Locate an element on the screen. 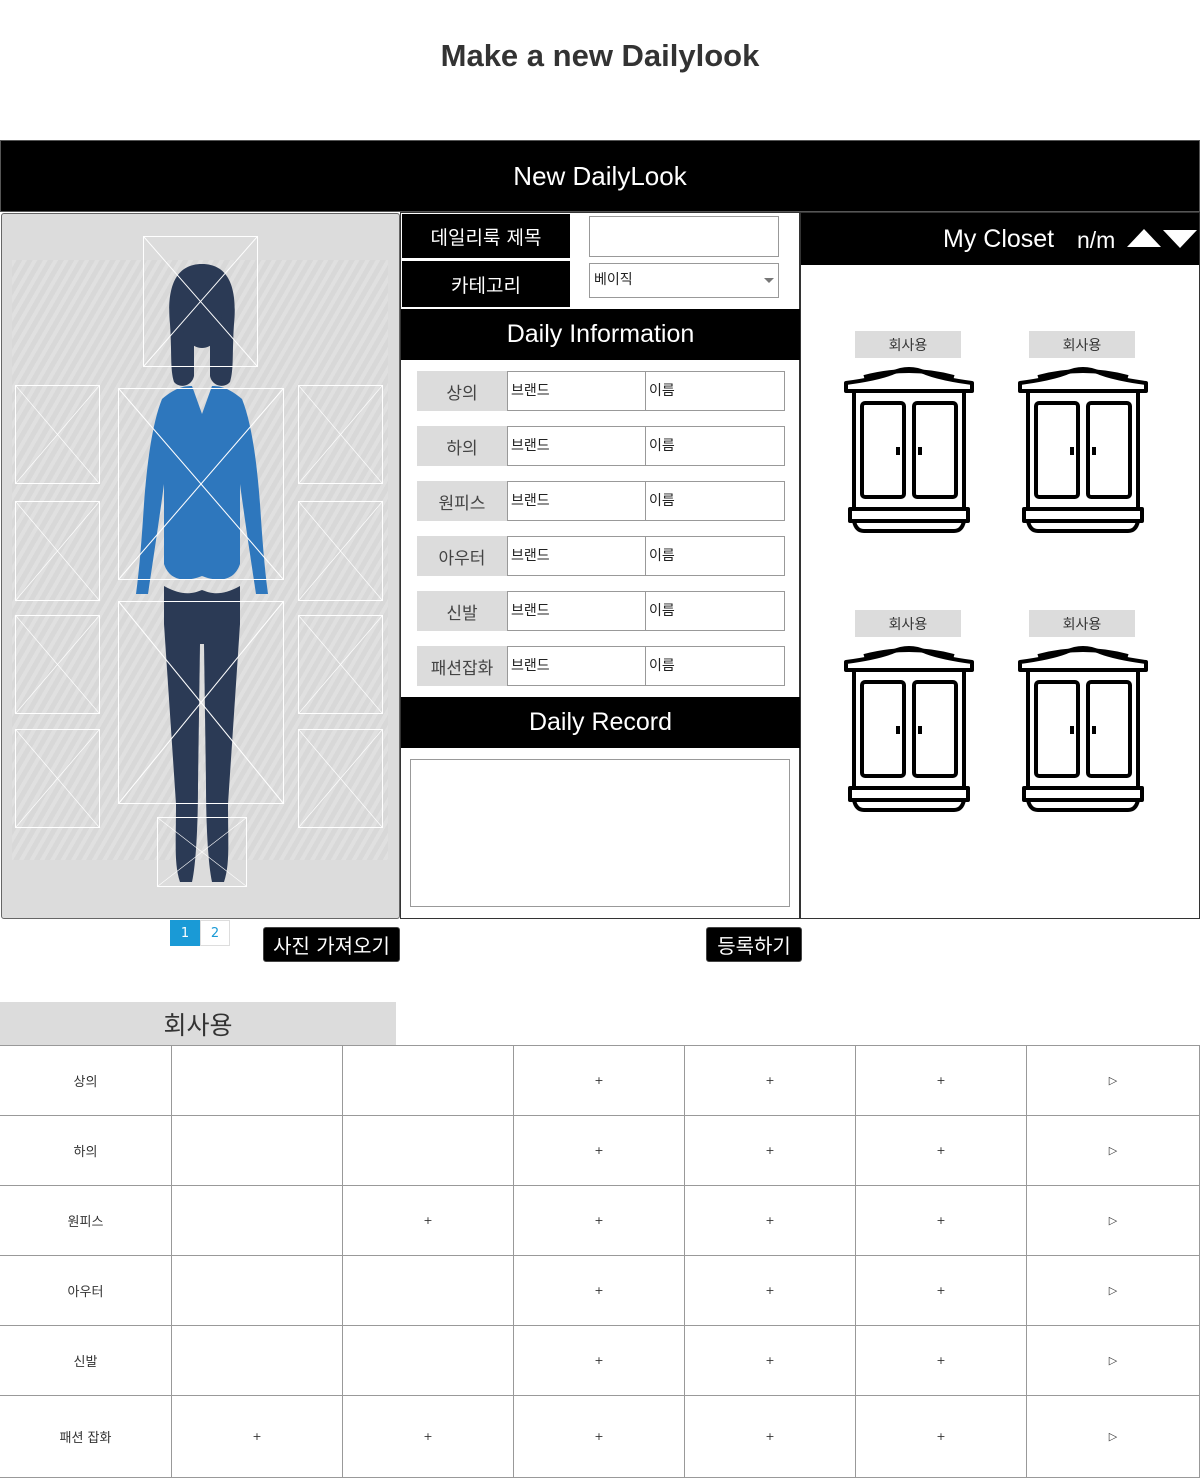 This screenshot has width=1200, height=1478. top-slot is located at coordinates (201, 484).